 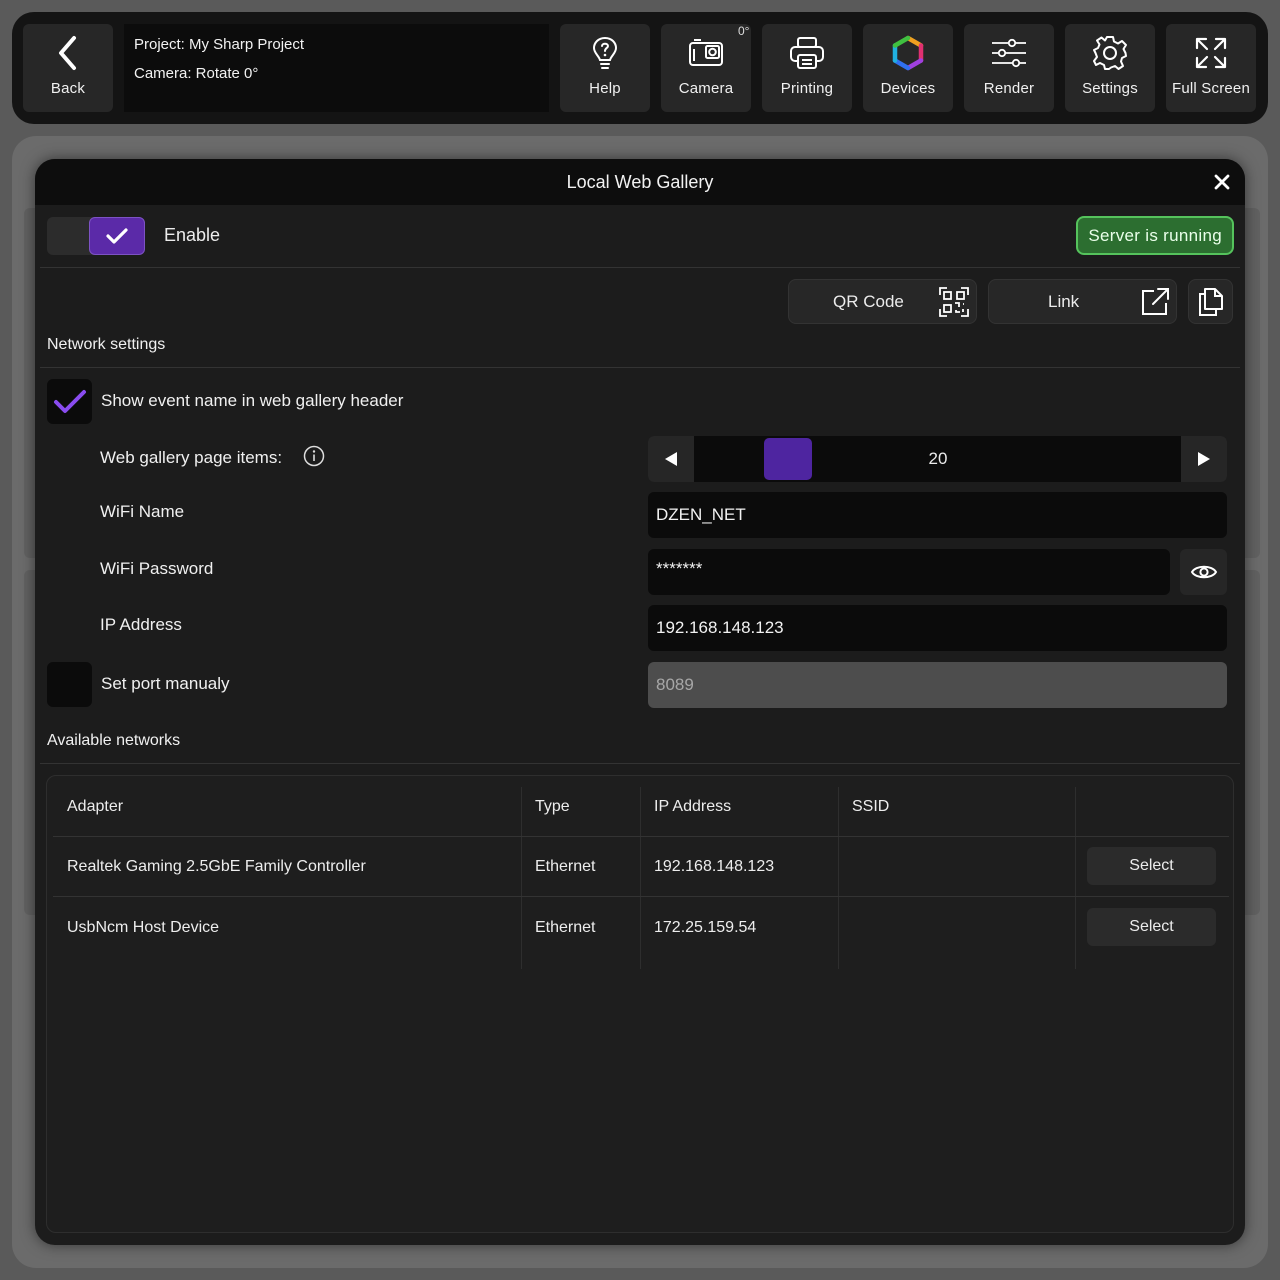 I want to click on expand-icon, so click(x=1211, y=53).